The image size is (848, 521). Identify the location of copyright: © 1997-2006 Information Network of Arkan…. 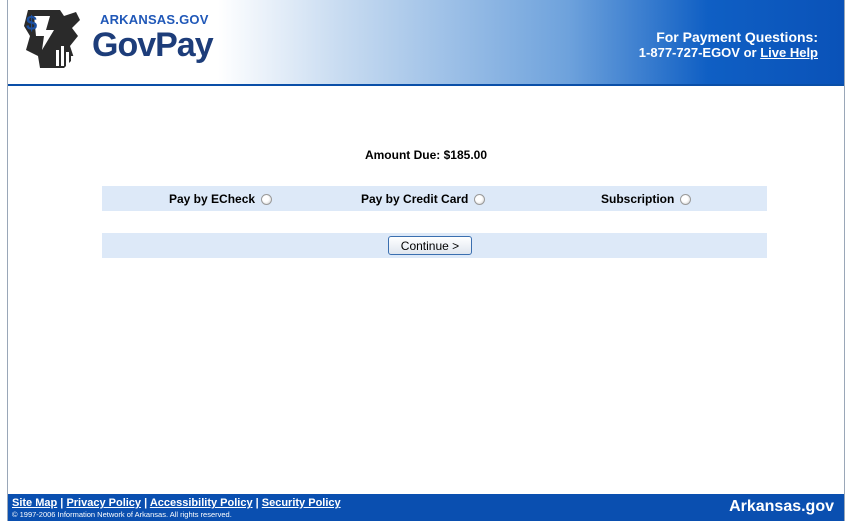
(122, 514).